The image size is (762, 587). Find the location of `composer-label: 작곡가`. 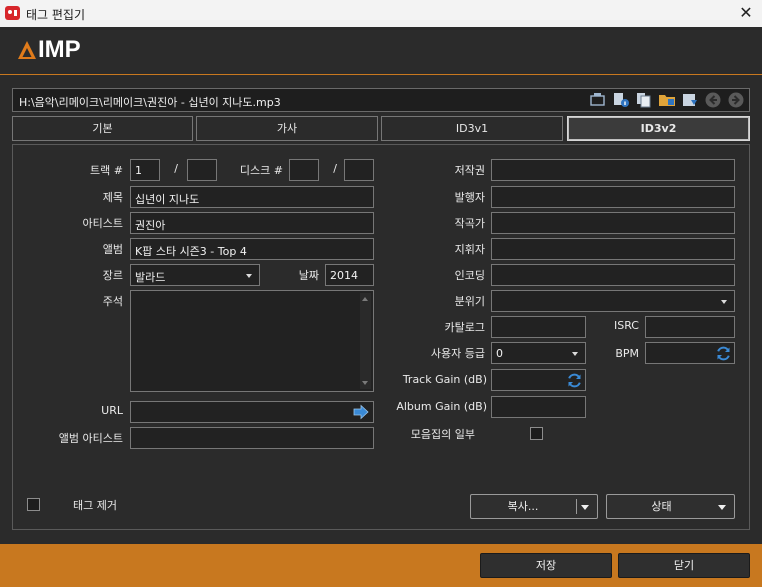

composer-label: 작곡가 is located at coordinates (469, 223).